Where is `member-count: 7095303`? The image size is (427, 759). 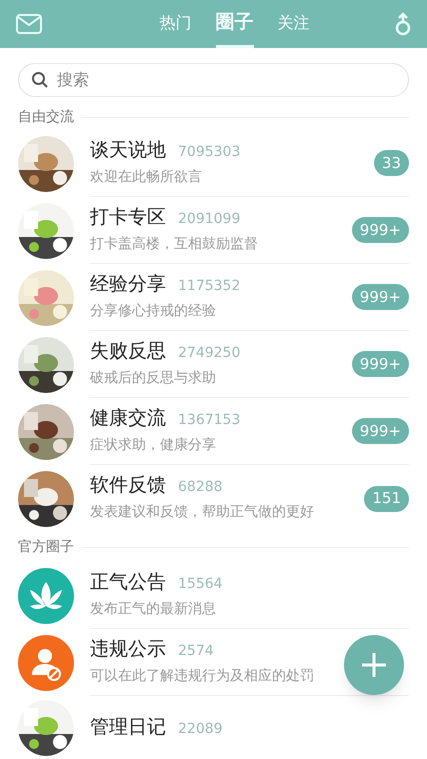
member-count: 7095303 is located at coordinates (209, 152).